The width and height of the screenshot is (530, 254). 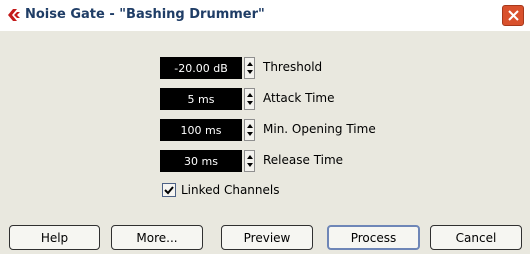 What do you see at coordinates (201, 99) in the screenshot?
I see `attack-time-field: 5 ms` at bounding box center [201, 99].